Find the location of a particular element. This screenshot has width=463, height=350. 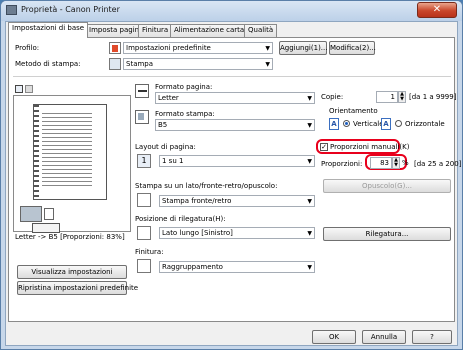

portrait-icon: A is located at coordinates (334, 124).